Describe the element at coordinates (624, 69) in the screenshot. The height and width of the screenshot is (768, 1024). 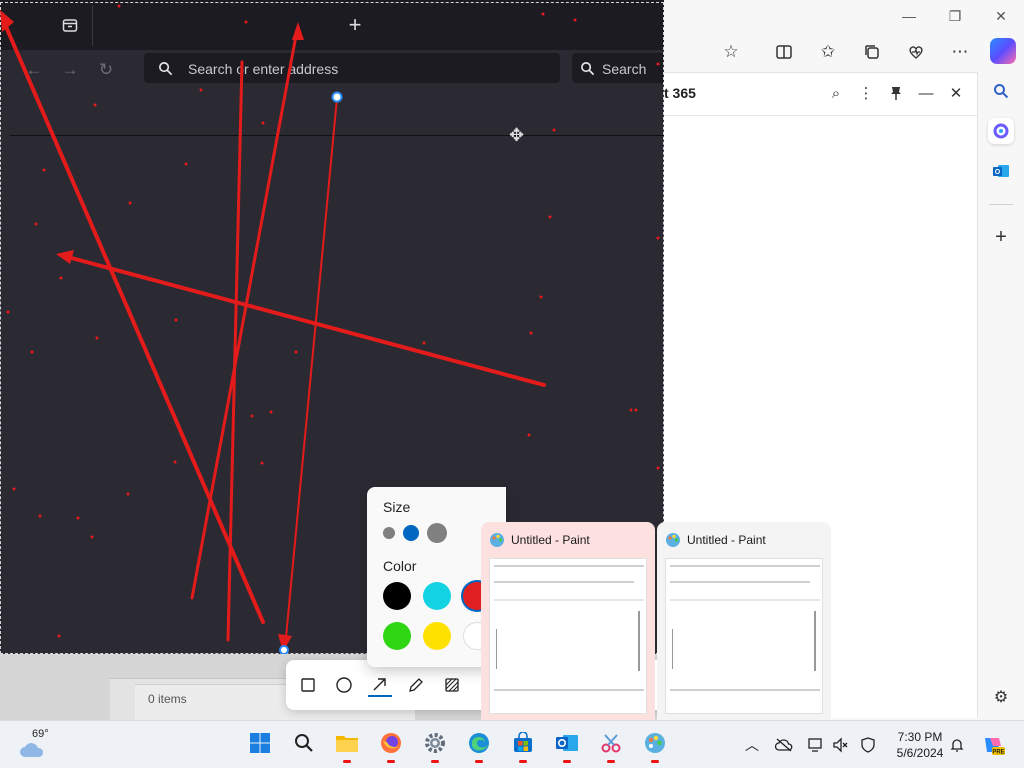
I see `search-label: Search` at that location.